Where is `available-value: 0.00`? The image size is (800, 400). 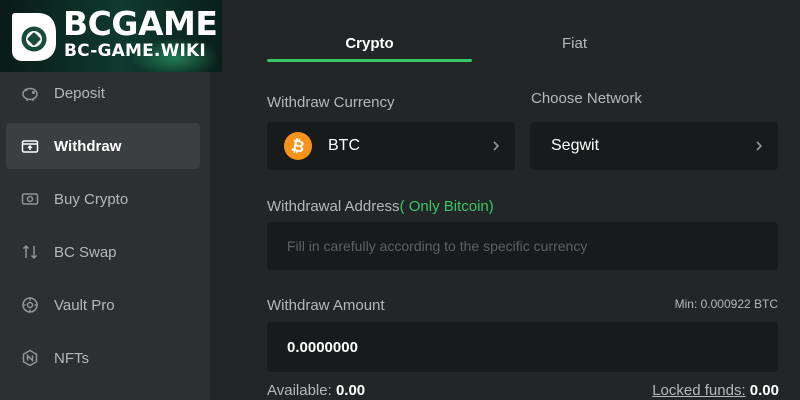
available-value: 0.00 is located at coordinates (350, 390).